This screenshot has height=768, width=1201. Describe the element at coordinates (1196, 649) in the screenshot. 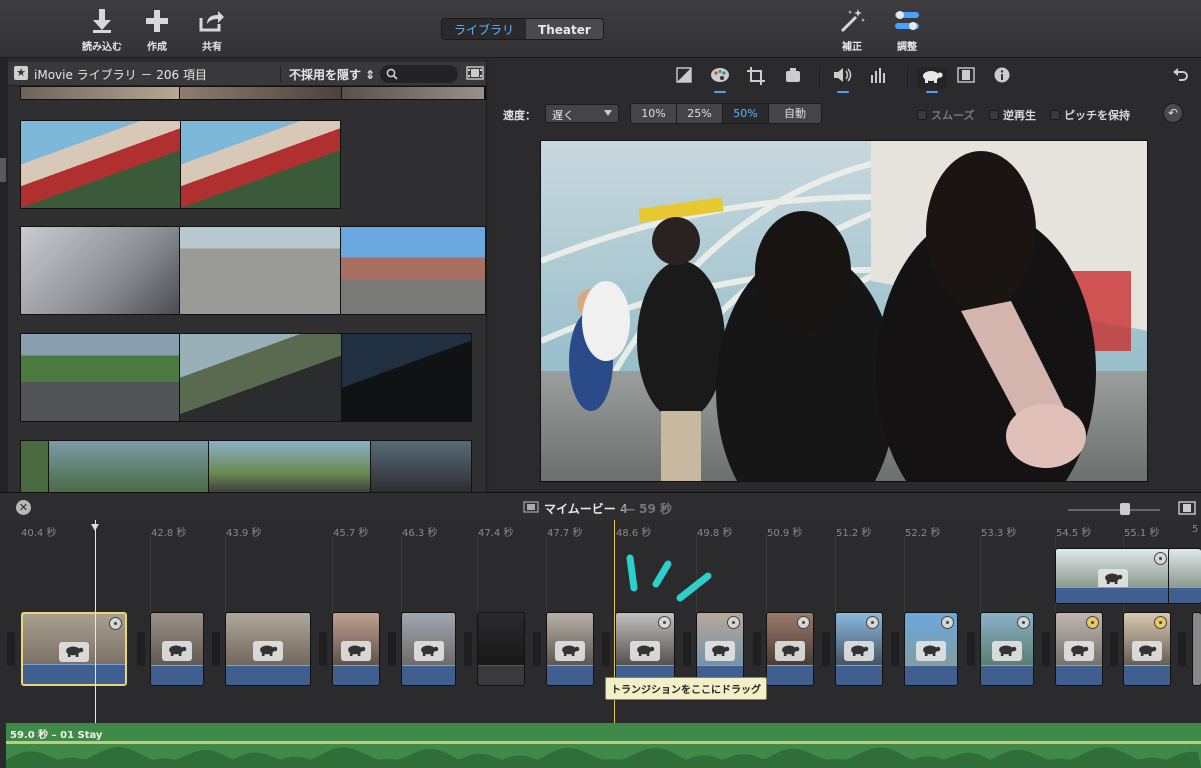

I see `timeline-clip-partial` at that location.